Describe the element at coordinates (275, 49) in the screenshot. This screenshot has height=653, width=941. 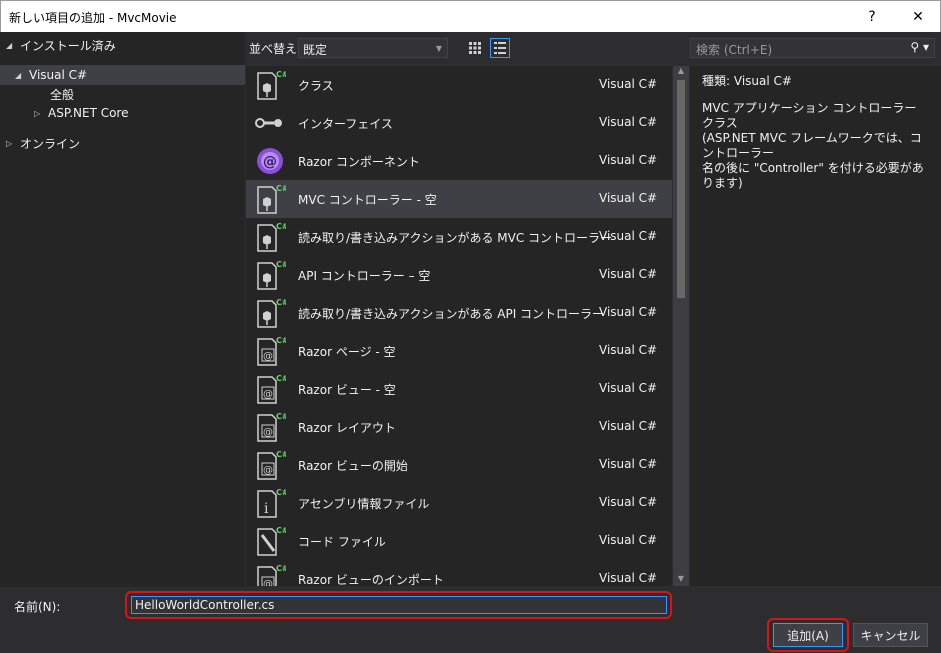
I see `sort-label: 並べ替え:` at that location.